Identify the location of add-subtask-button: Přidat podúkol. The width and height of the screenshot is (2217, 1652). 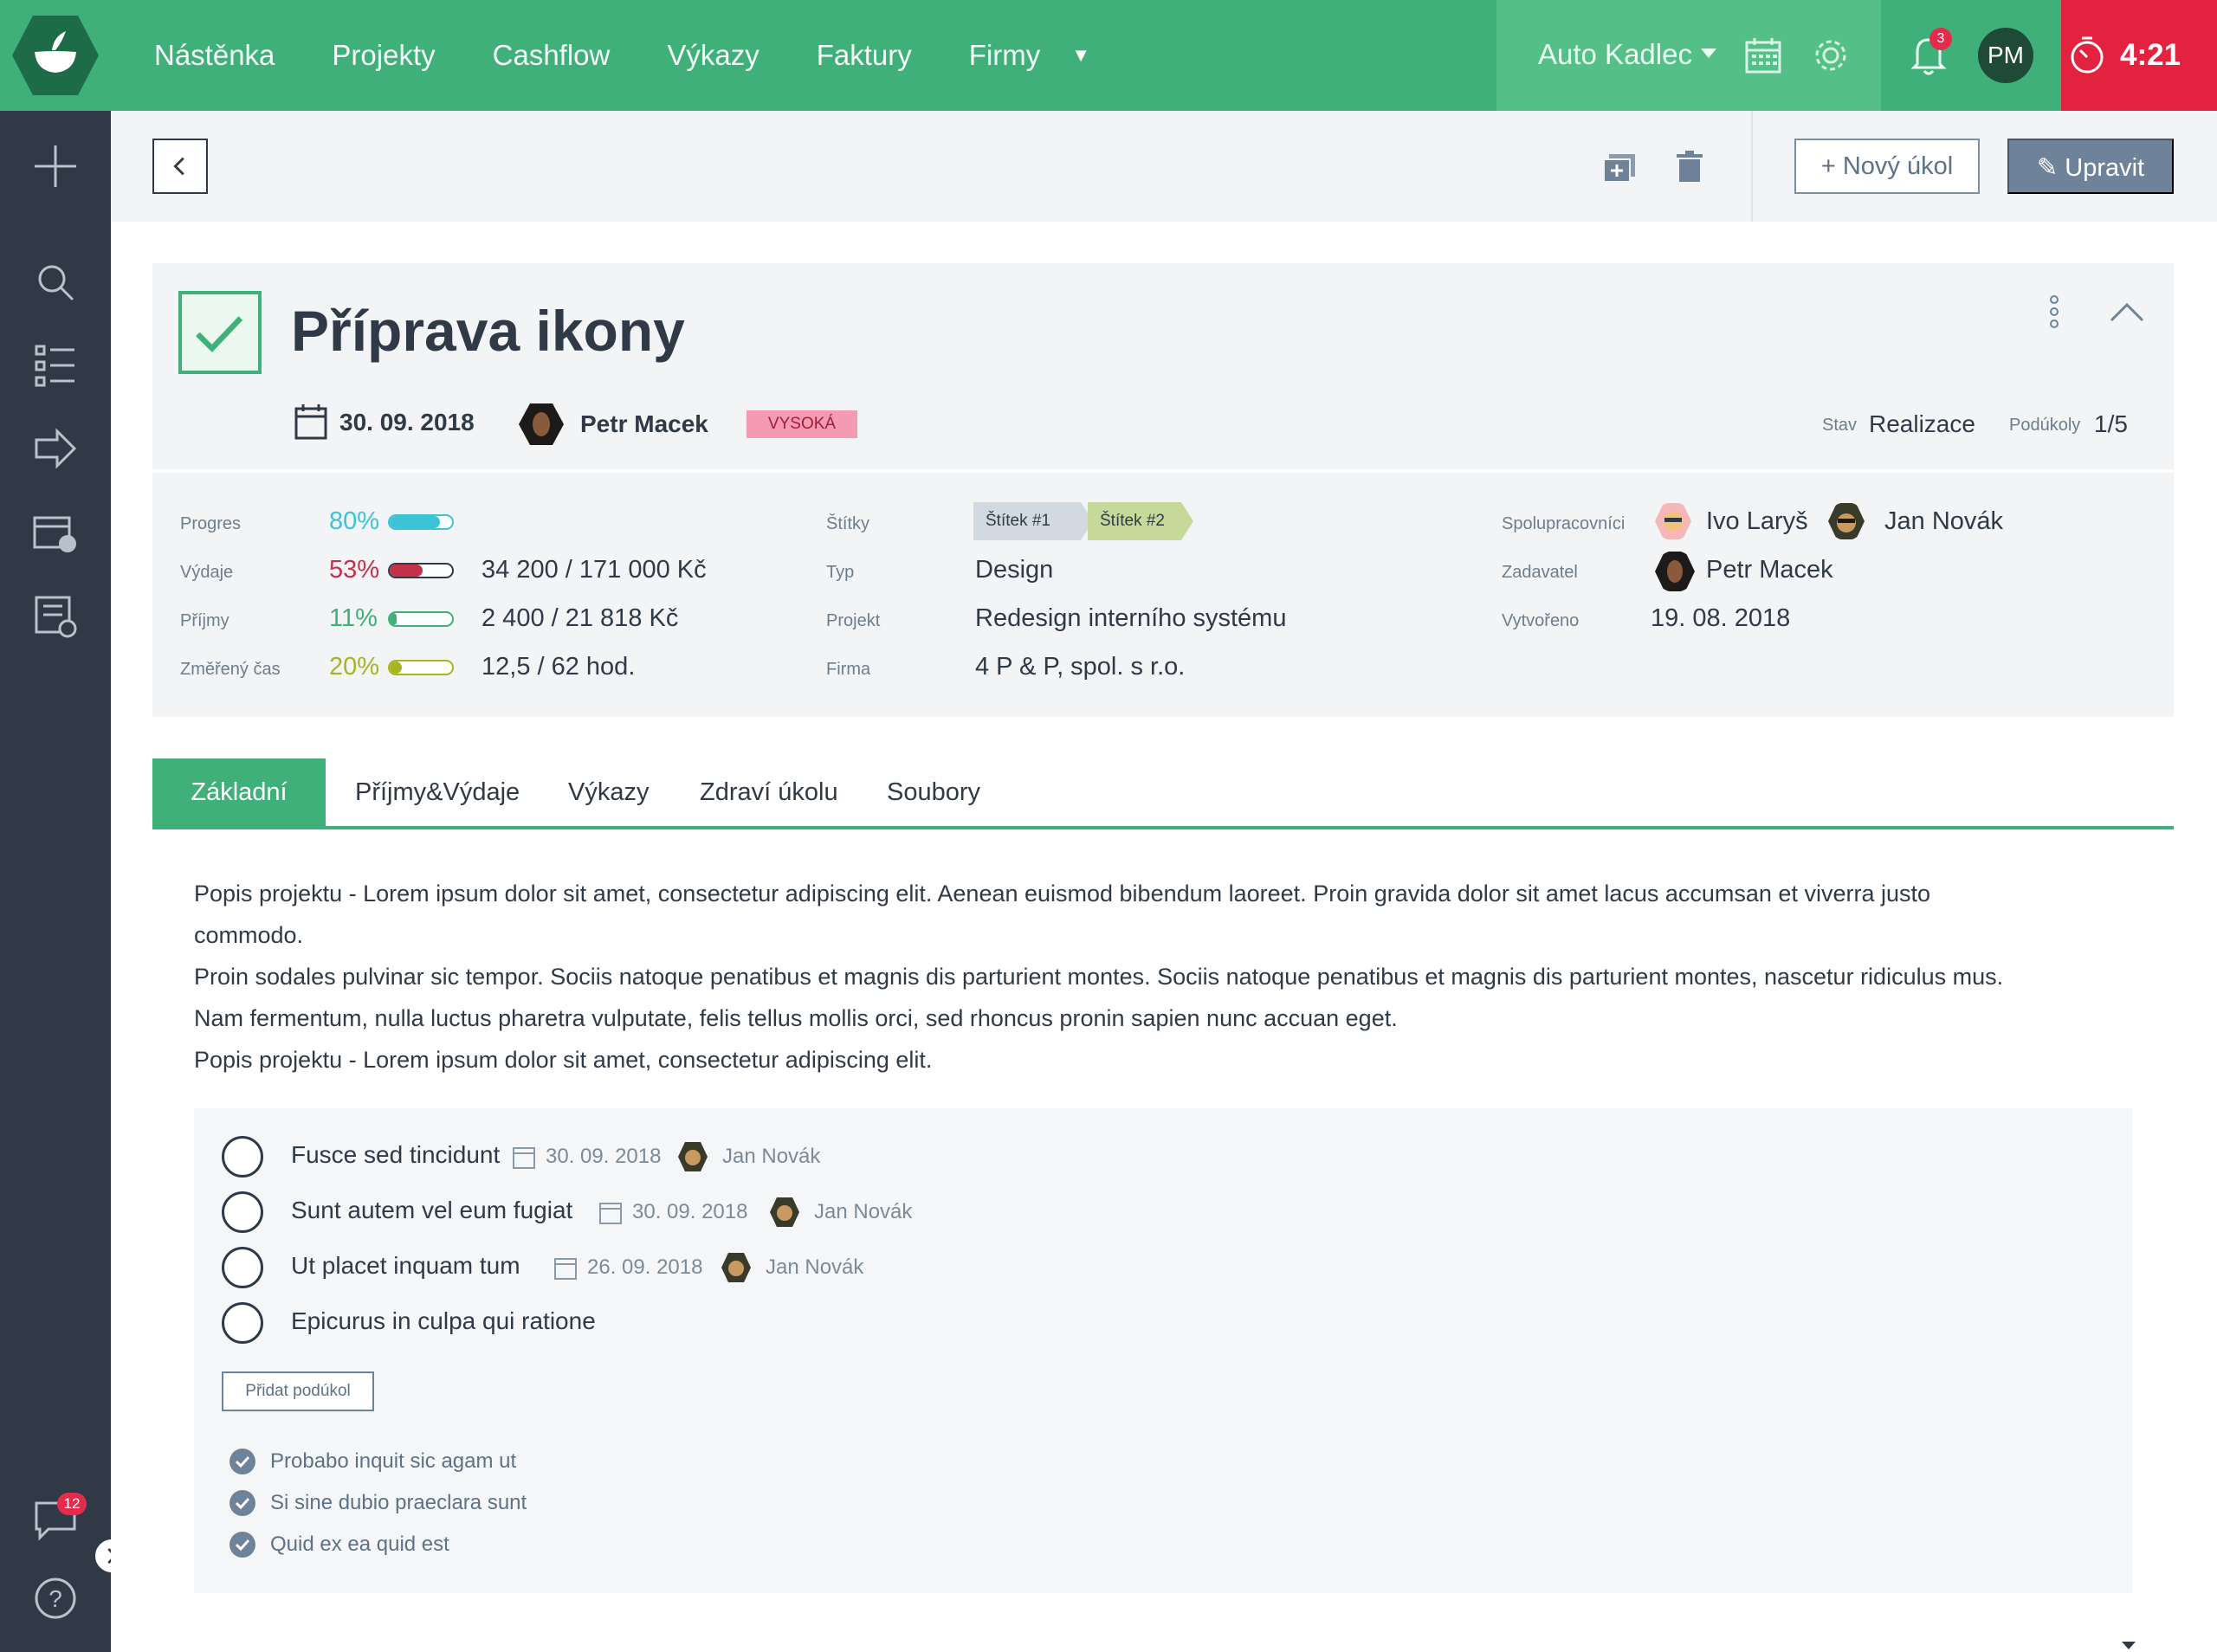
(298, 1391).